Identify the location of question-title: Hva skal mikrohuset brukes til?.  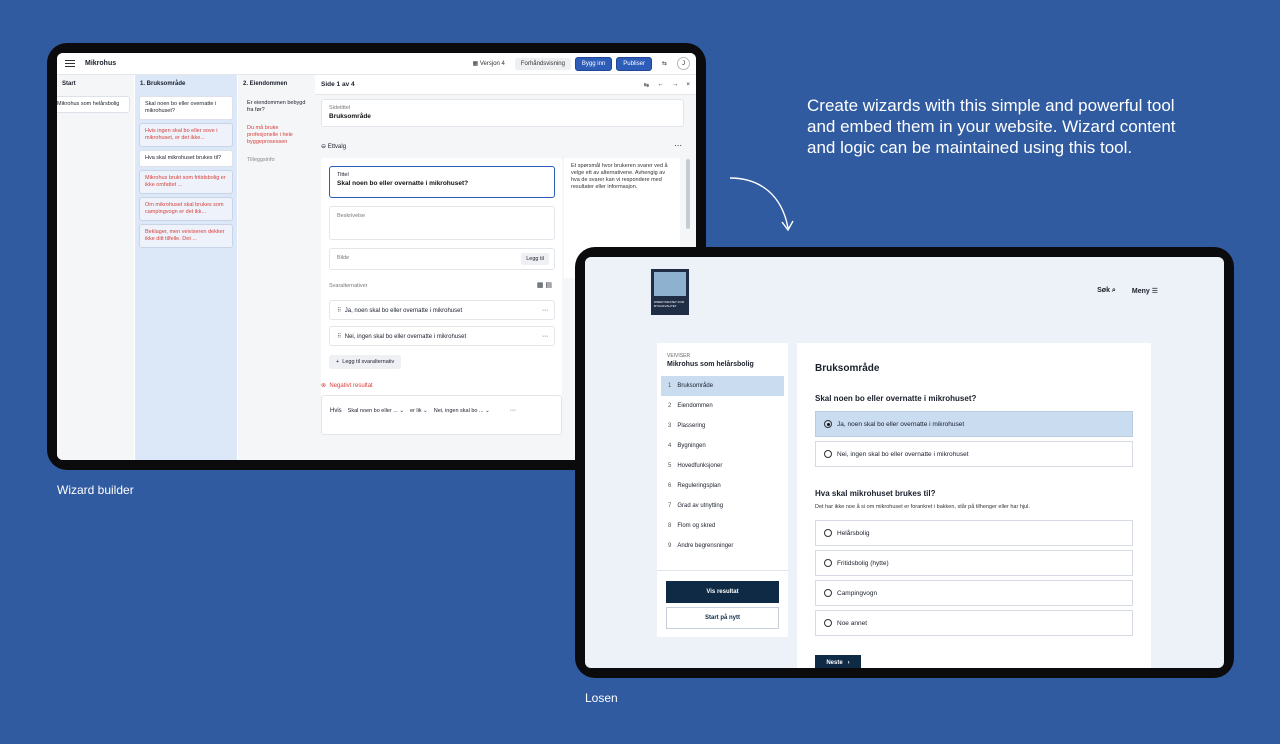
(875, 493).